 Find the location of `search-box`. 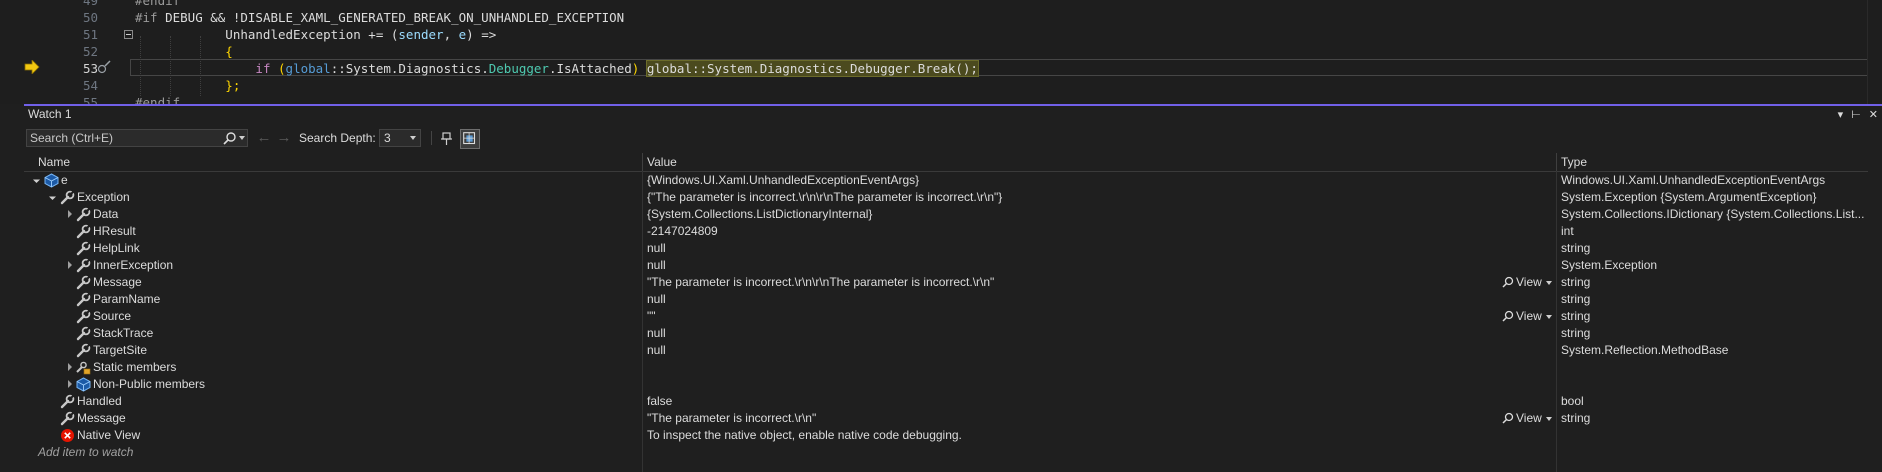

search-box is located at coordinates (137, 138).